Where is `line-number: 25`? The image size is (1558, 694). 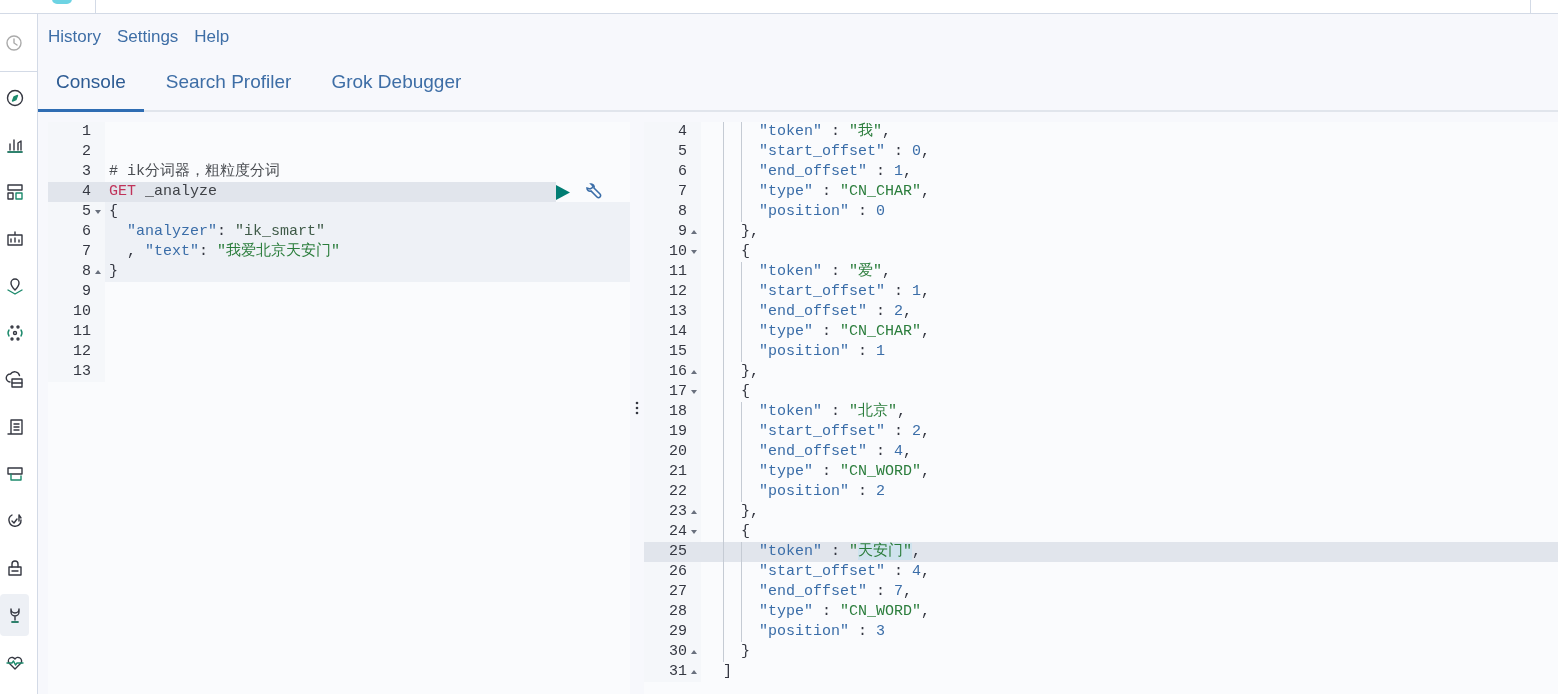
line-number: 25 is located at coordinates (677, 552).